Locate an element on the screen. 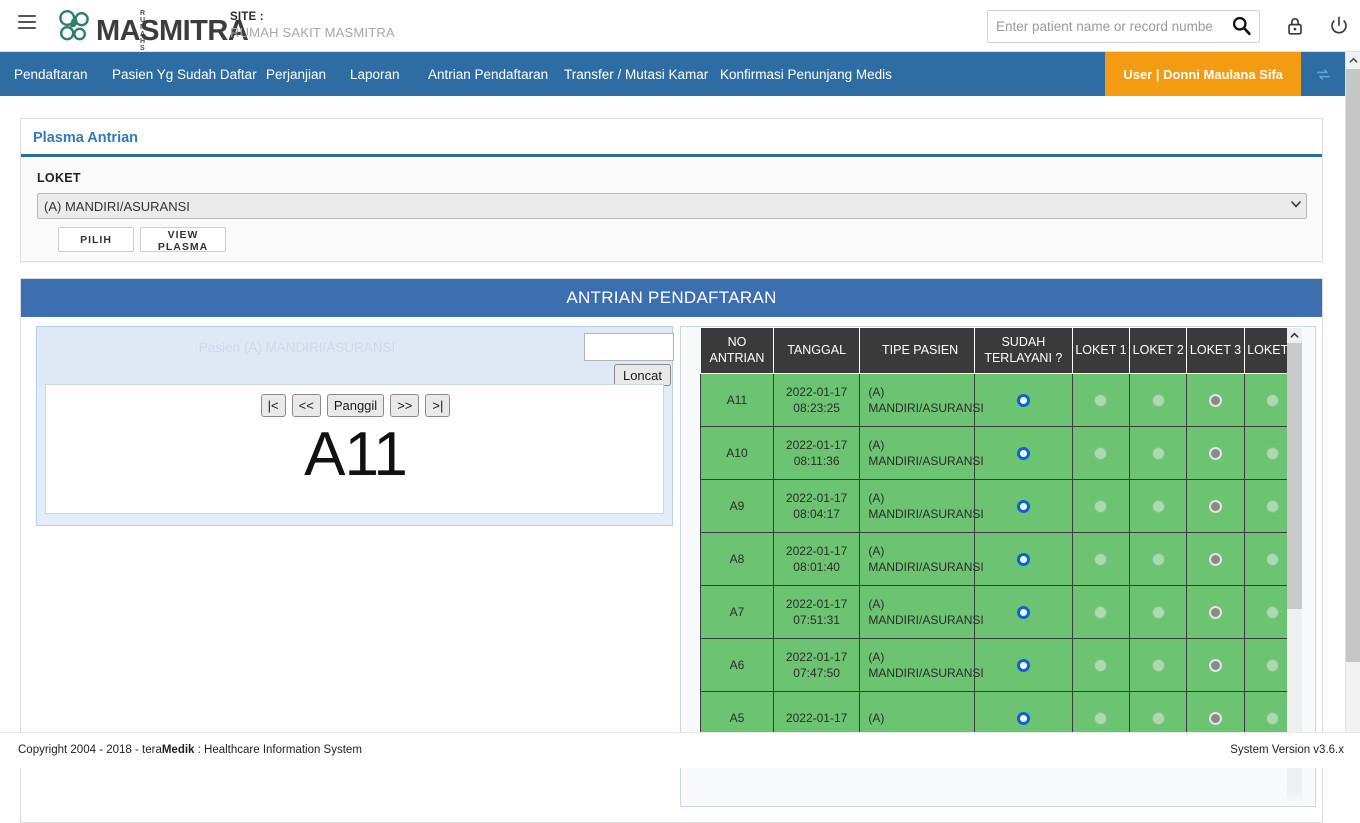 This screenshot has height=823, width=1360. brand-logo: R U M A H S A K I T MASMITRA is located at coordinates (75, 26).